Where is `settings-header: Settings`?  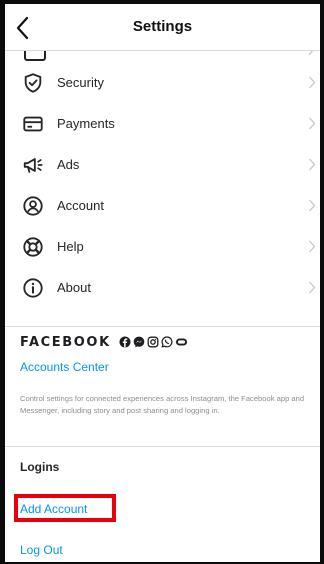
settings-header: Settings is located at coordinates (162, 27).